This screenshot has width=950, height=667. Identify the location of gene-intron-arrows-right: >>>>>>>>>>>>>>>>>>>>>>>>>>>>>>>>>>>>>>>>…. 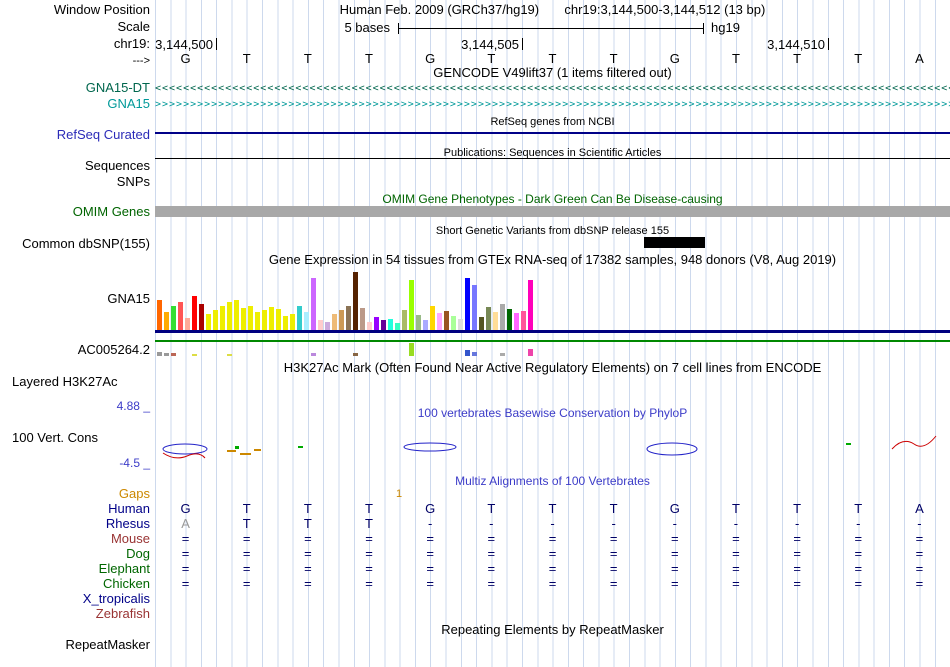
(552, 105).